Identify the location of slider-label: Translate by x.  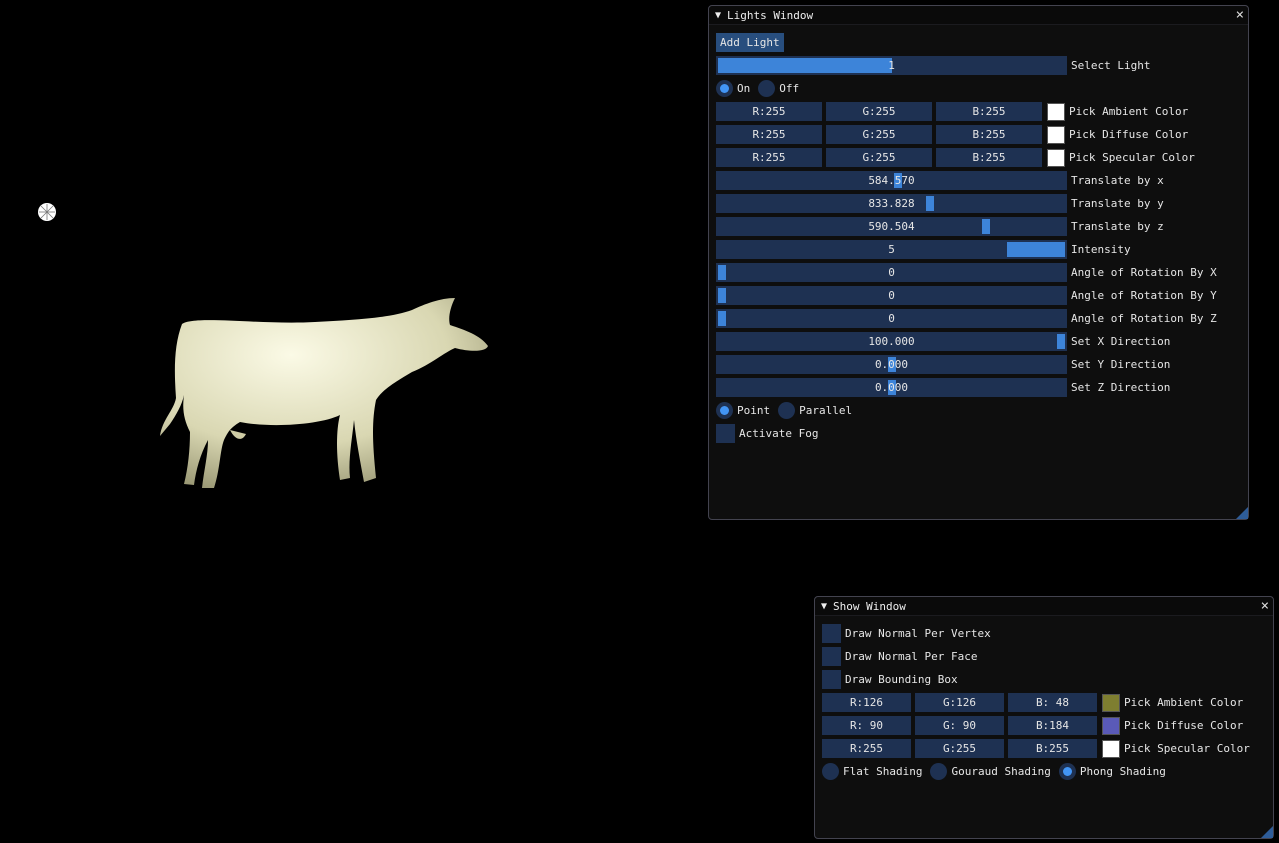
(1117, 180).